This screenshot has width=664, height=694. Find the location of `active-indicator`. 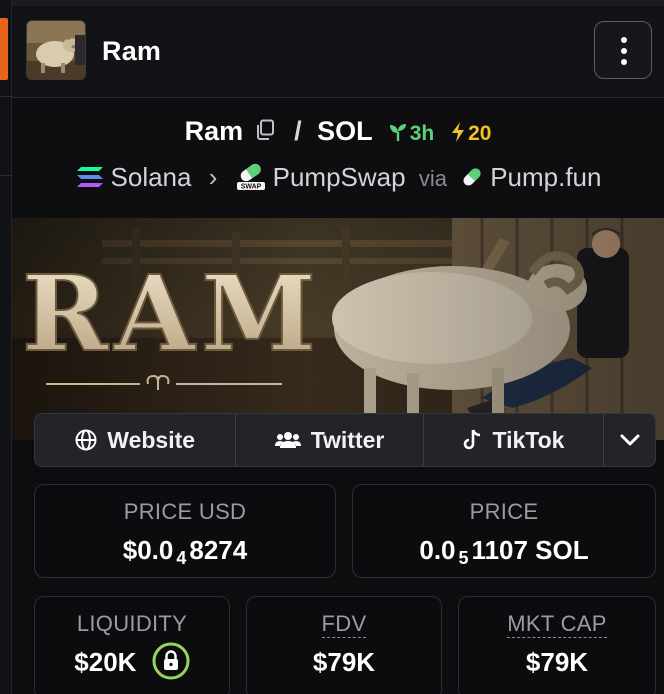

active-indicator is located at coordinates (4, 49).